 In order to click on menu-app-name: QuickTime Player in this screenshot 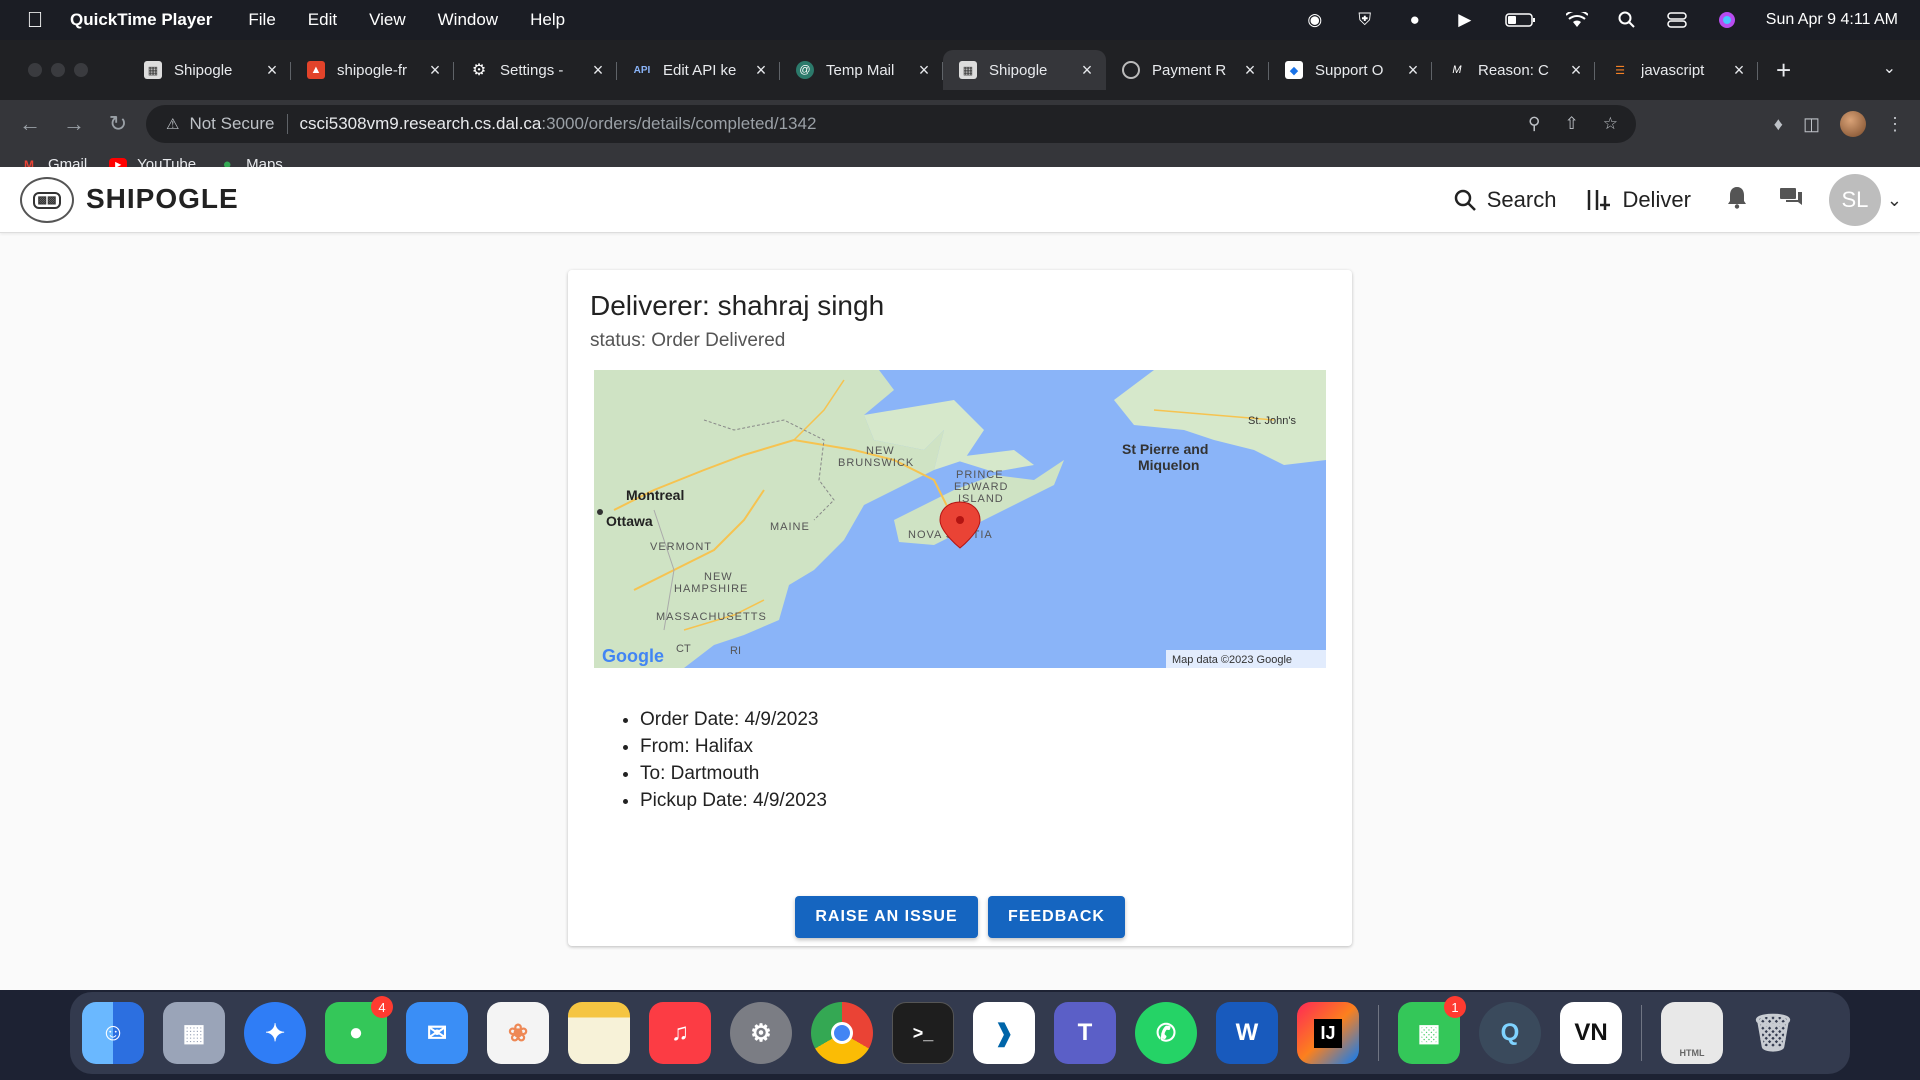, I will do `click(141, 20)`.